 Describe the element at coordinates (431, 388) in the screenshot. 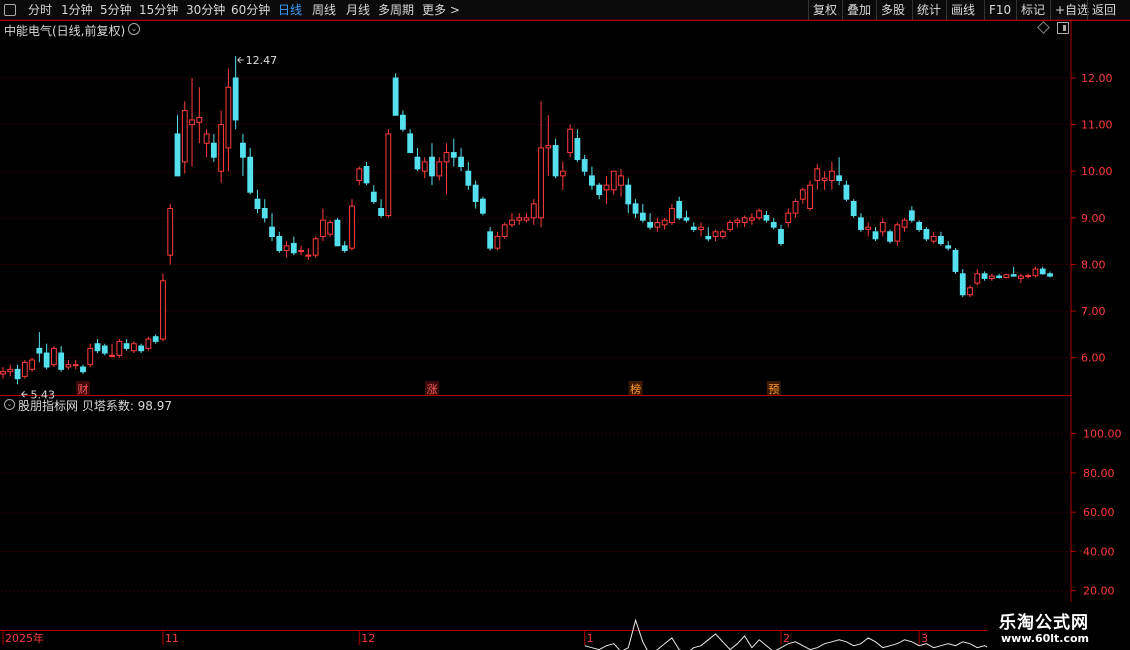

I see `event-marker-bg` at that location.